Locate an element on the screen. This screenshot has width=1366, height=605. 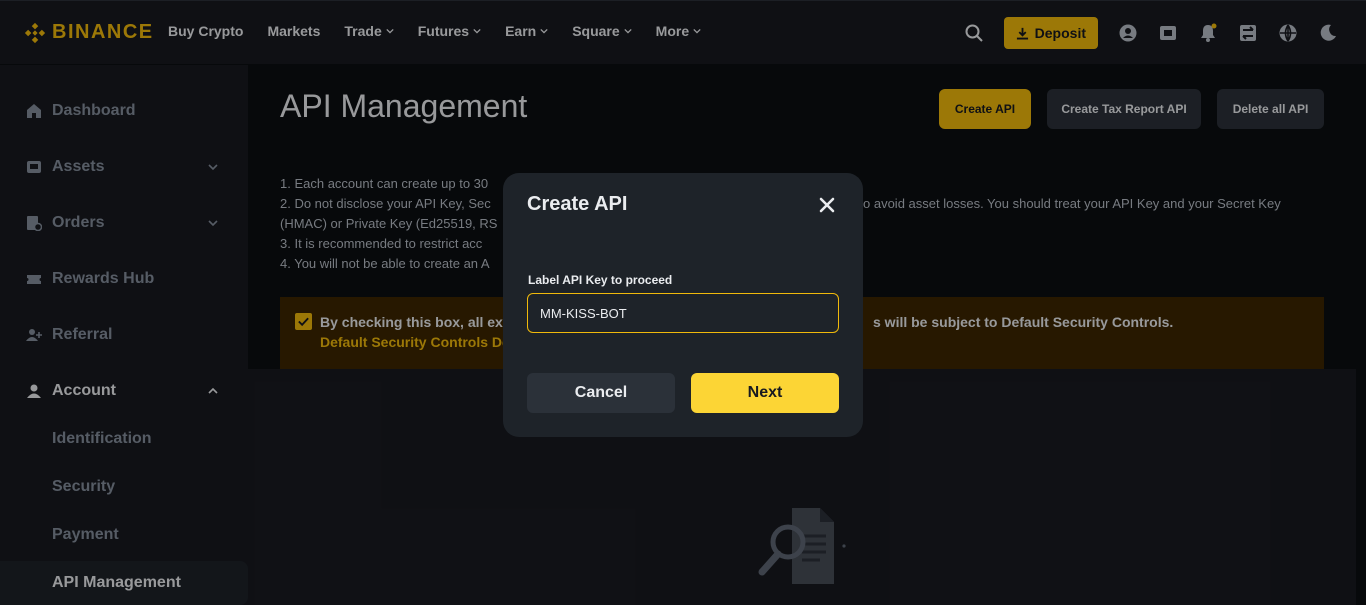
api-key-label-caption: Label API Key to proceed is located at coordinates (600, 280).